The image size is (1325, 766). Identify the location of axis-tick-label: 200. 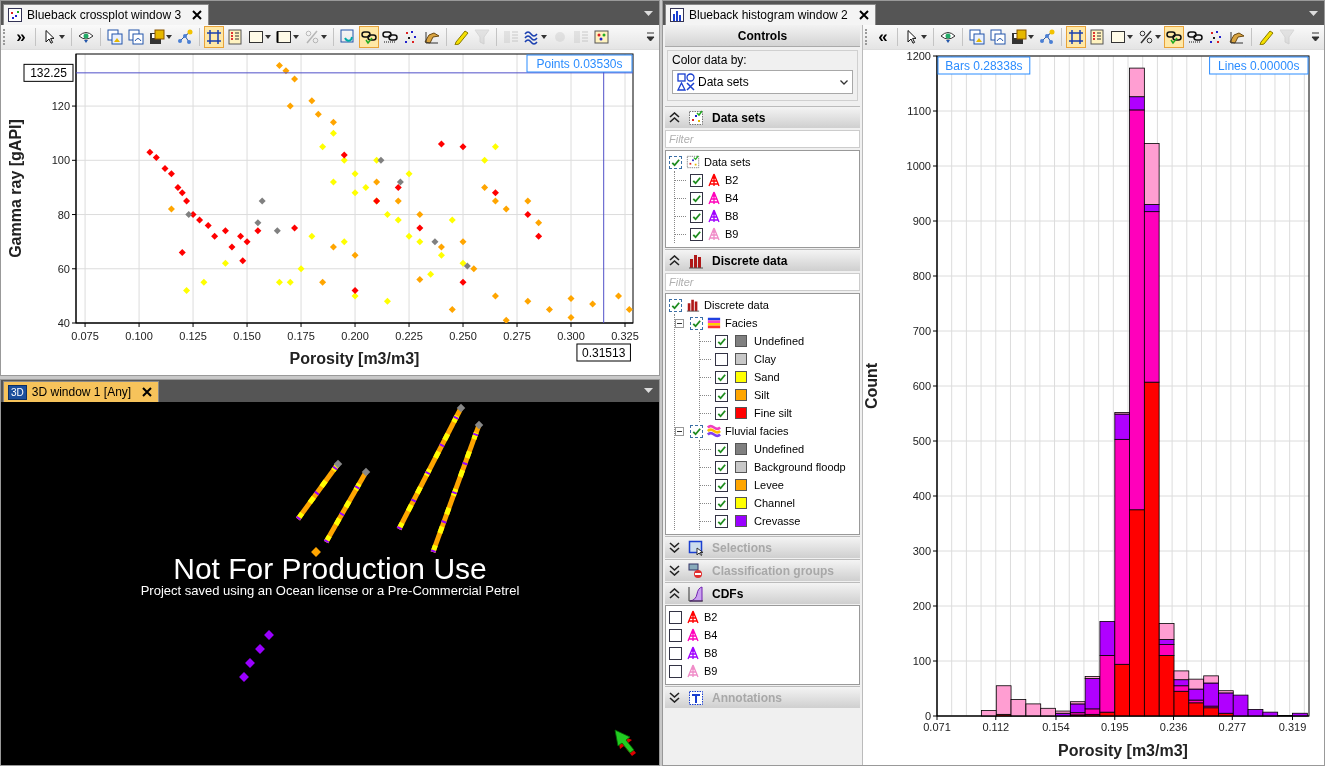
(921, 606).